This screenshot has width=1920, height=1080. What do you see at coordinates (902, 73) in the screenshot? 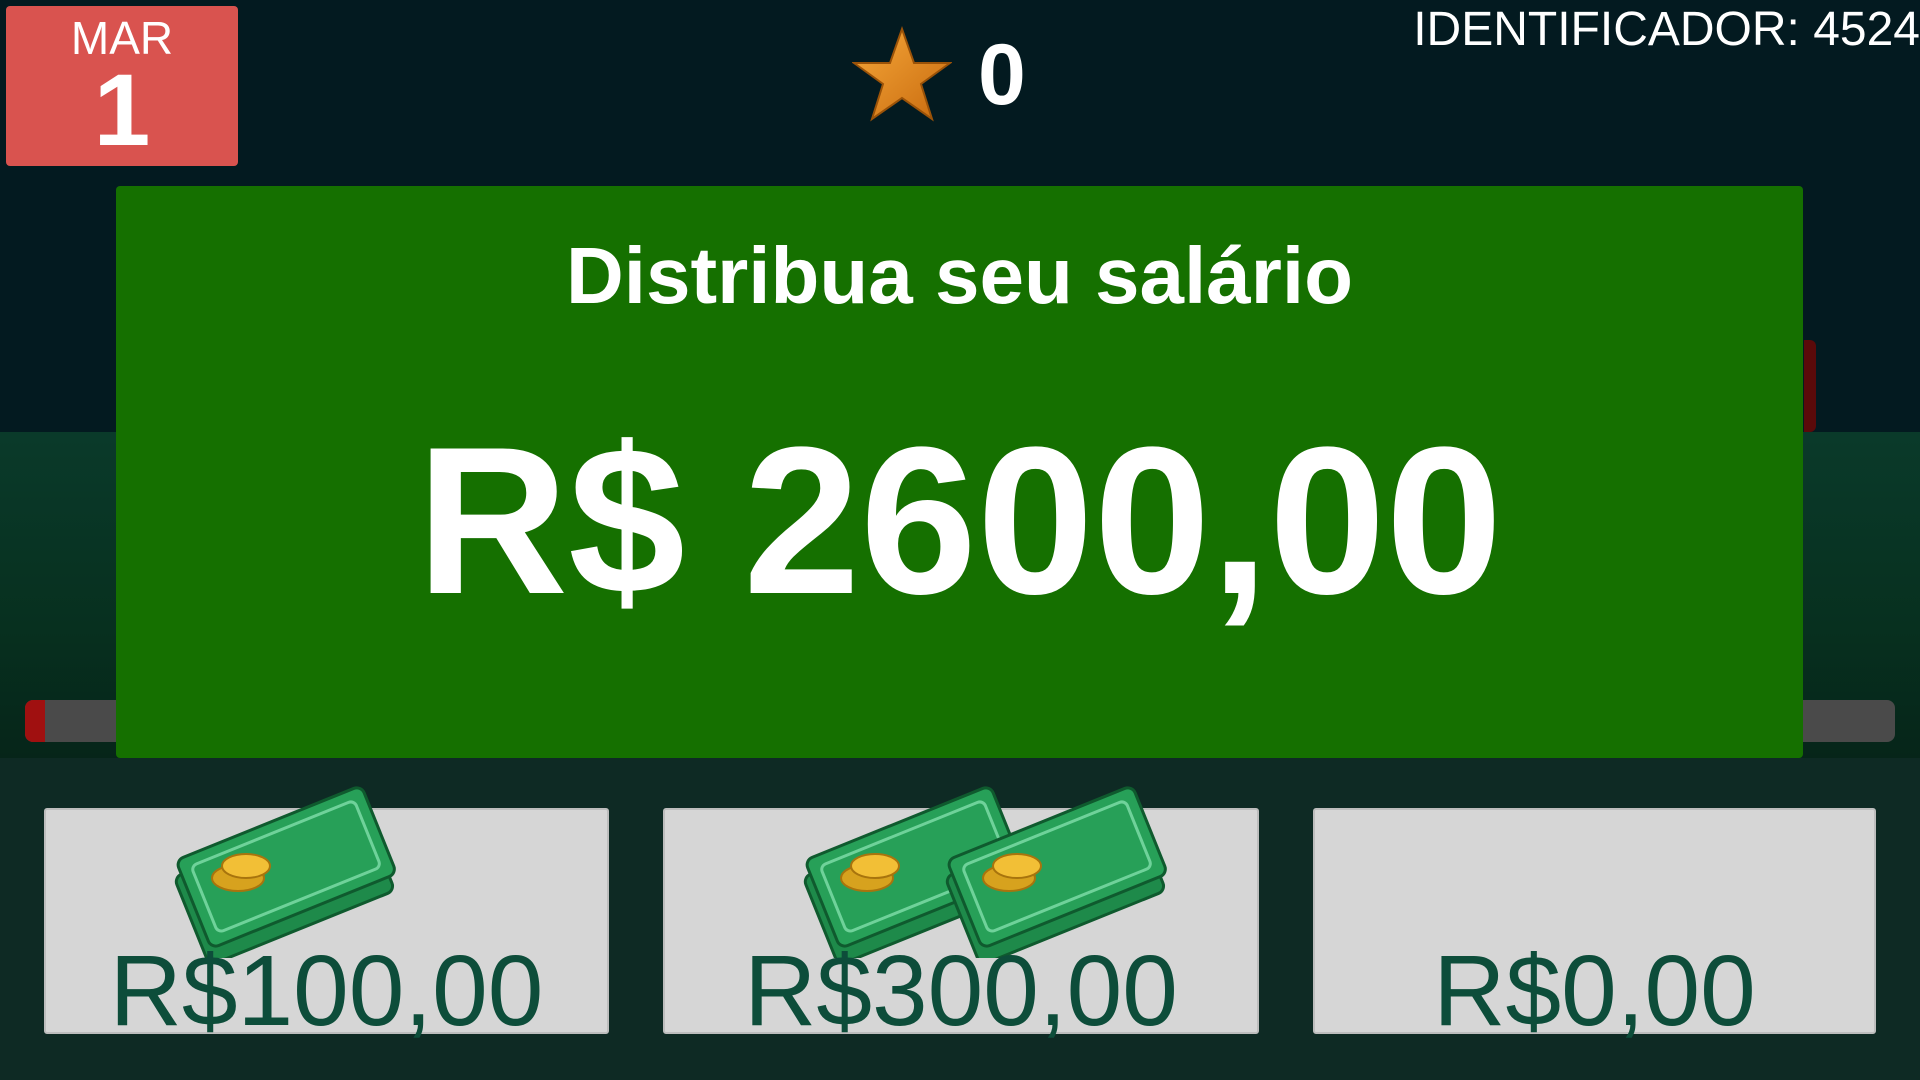
I see `star-icon` at bounding box center [902, 73].